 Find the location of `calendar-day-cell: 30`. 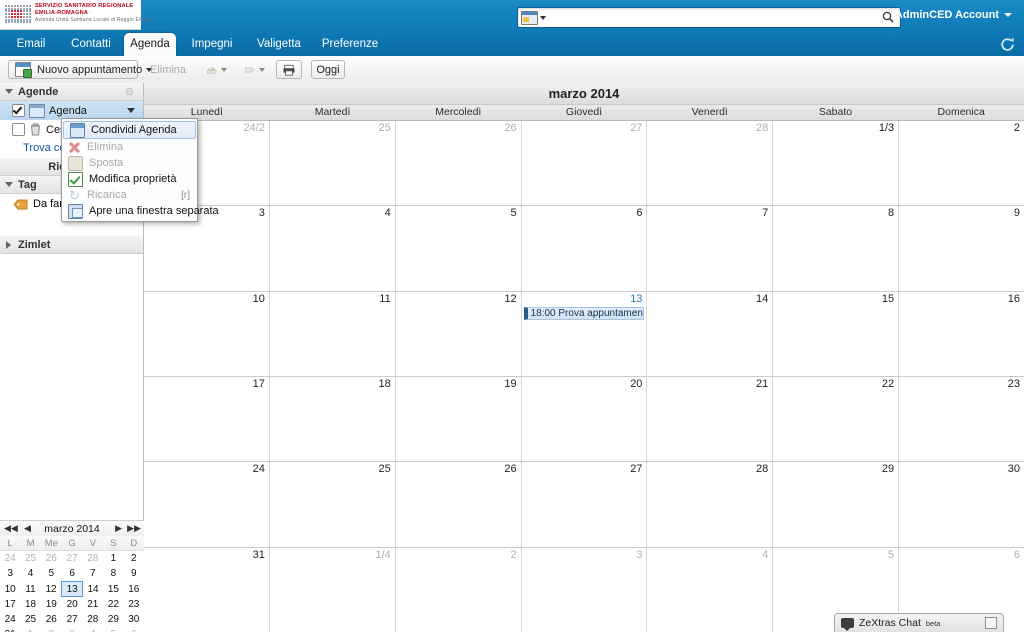

calendar-day-cell: 30 is located at coordinates (961, 504).